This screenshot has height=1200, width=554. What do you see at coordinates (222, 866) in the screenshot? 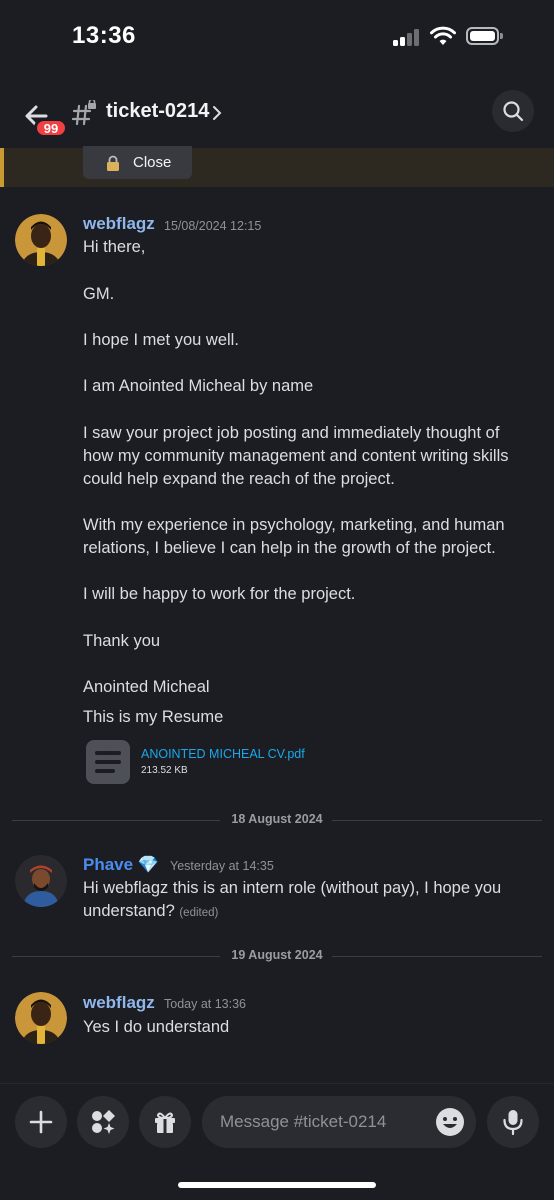
I see `message-timestamp: Yesterday at 14:35` at bounding box center [222, 866].